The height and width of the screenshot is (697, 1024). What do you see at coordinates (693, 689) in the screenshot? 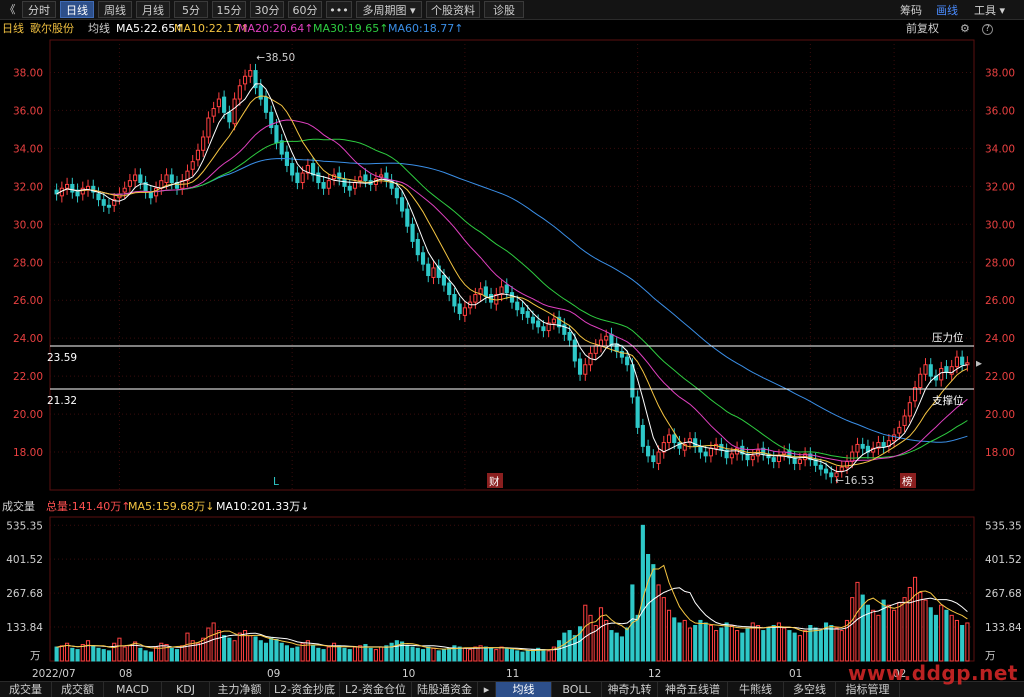
I see `indicator-tab-12: 神奇五线谱` at bounding box center [693, 689].